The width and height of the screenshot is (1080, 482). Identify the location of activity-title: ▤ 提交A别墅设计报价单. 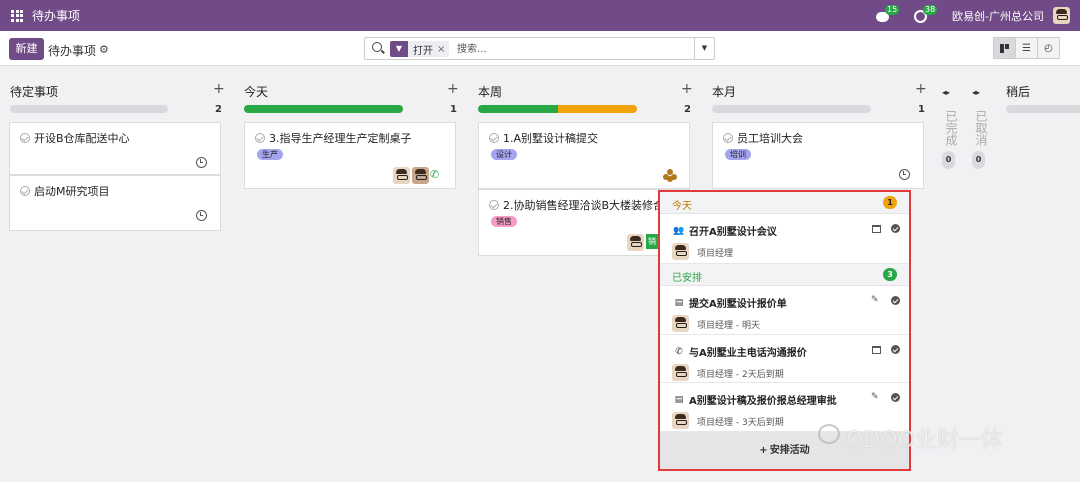
(730, 304).